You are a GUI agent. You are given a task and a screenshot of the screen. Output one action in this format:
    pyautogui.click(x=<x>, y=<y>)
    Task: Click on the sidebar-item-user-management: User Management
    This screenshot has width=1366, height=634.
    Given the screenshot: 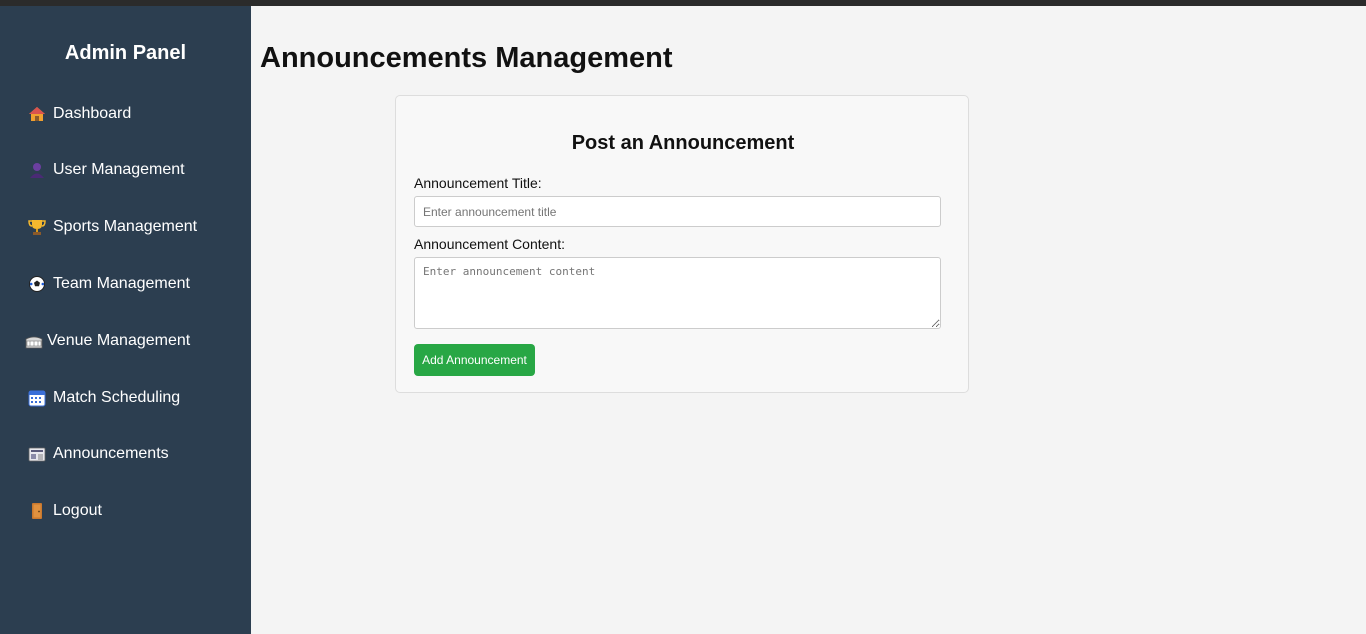 What is the action you would take?
    pyautogui.click(x=106, y=170)
    